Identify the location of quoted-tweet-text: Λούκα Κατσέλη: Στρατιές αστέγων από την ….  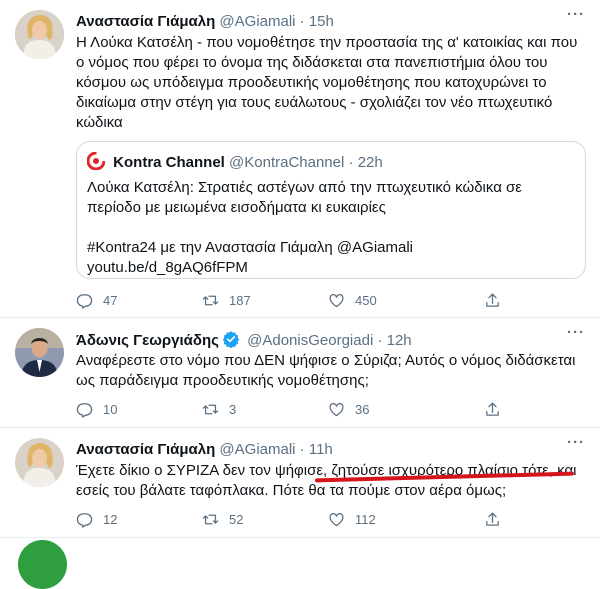
(331, 228).